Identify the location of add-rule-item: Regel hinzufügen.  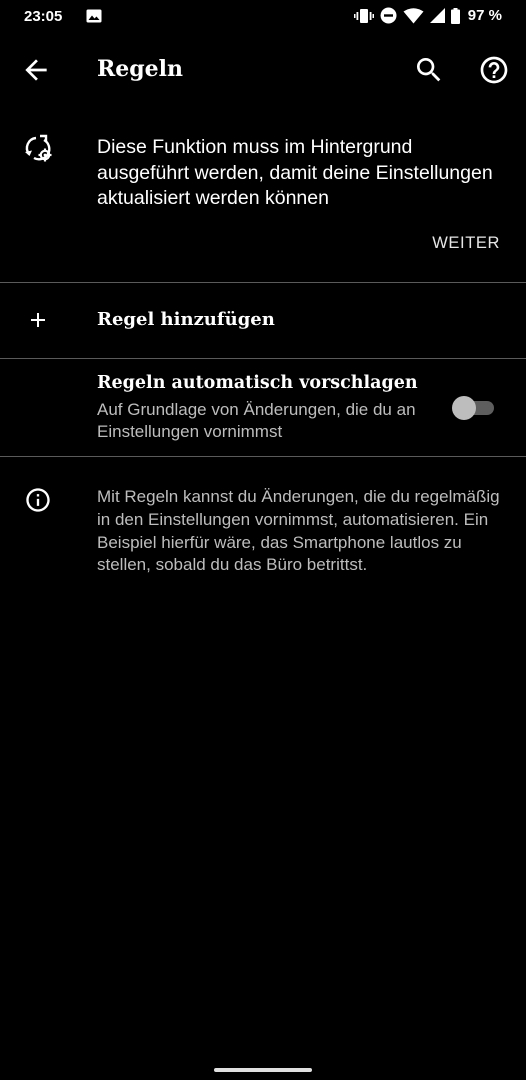
(263, 320).